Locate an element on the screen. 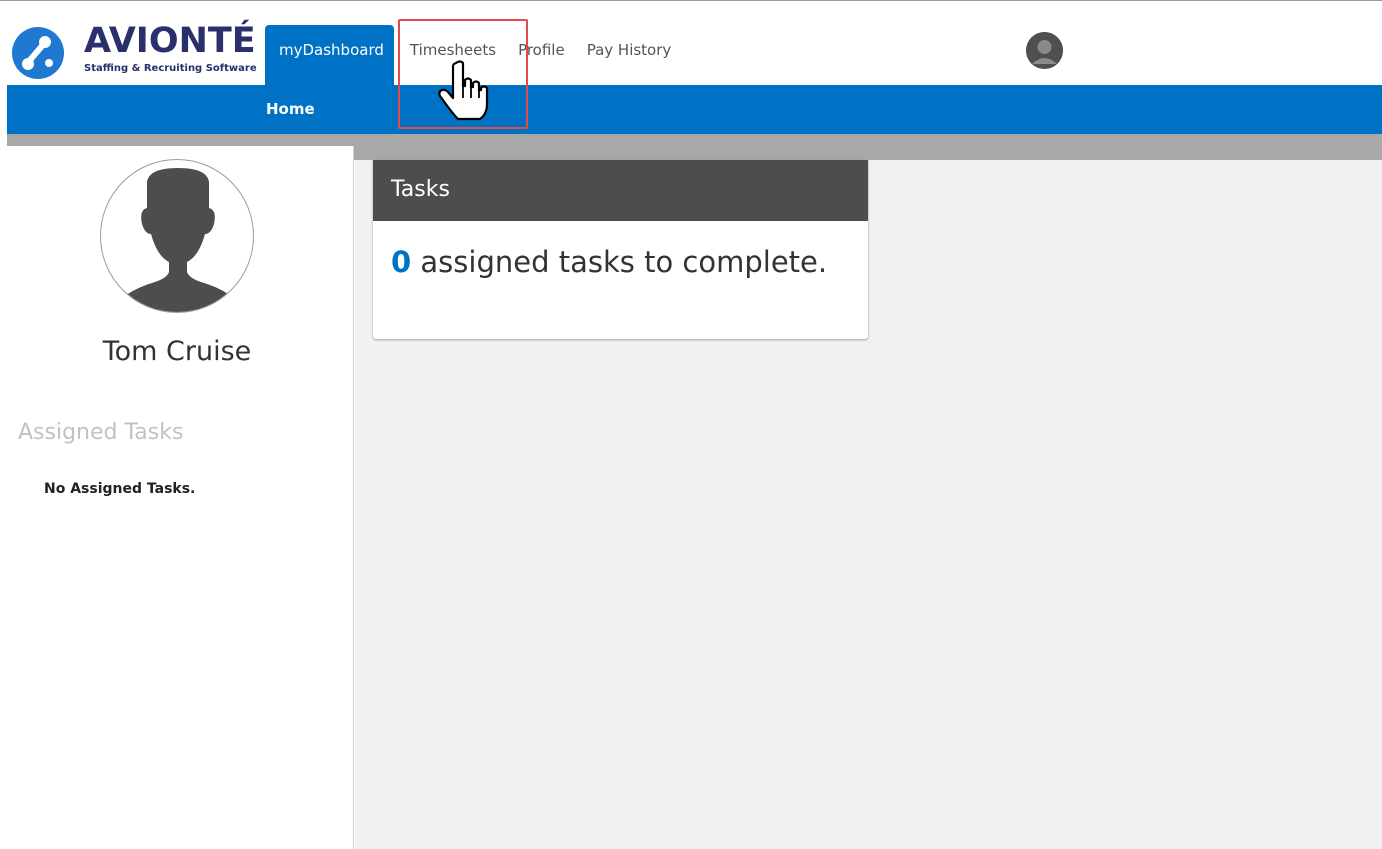 The height and width of the screenshot is (849, 1382). tab-pay-history: Pay History is located at coordinates (629, 55).